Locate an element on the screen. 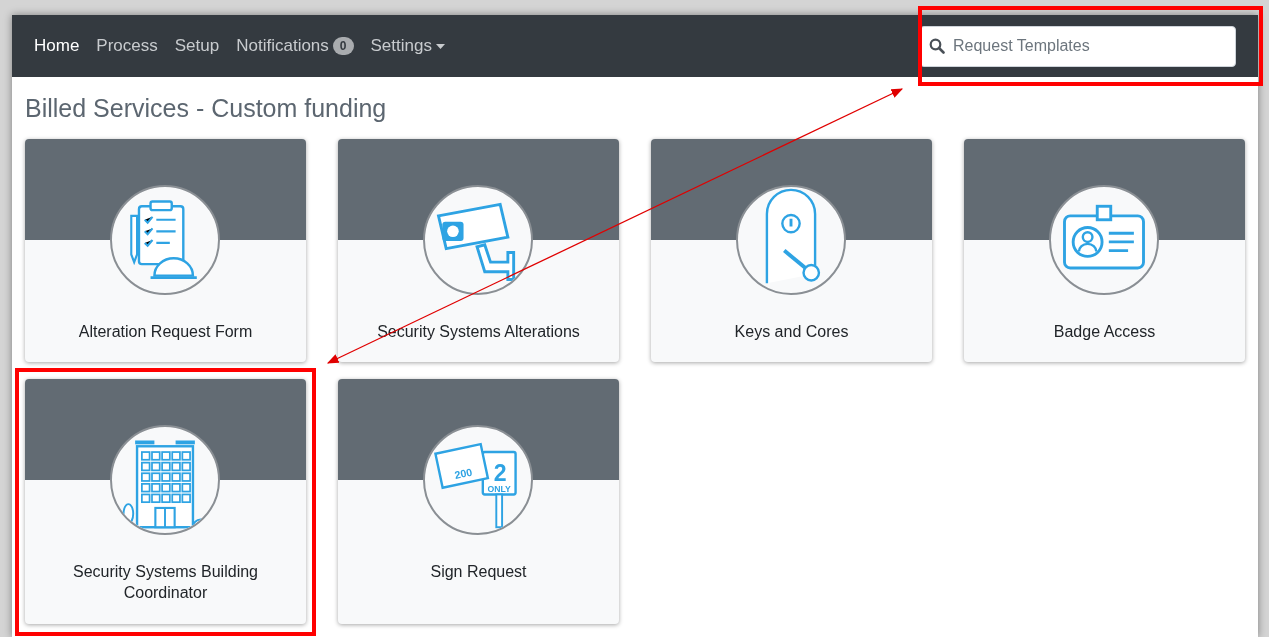 The height and width of the screenshot is (637, 1269). nav-link: Home is located at coordinates (57, 46).